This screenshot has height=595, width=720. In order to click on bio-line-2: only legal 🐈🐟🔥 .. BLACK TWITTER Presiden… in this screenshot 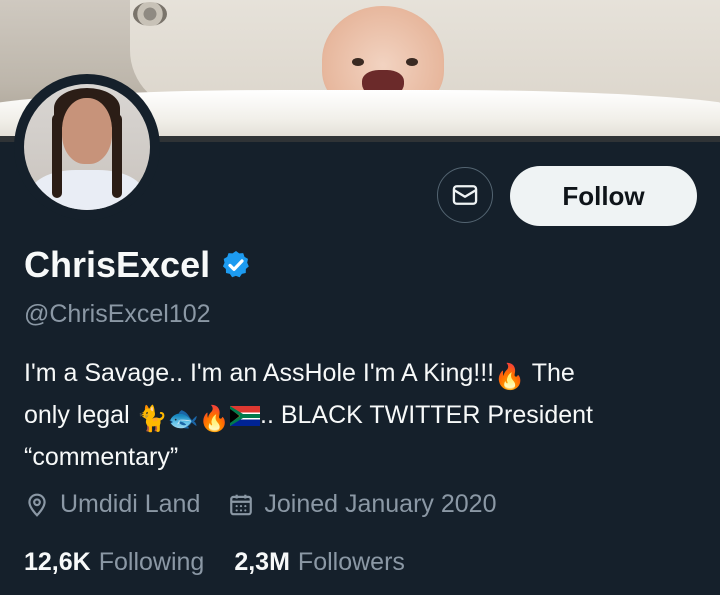, I will do `click(364, 417)`.